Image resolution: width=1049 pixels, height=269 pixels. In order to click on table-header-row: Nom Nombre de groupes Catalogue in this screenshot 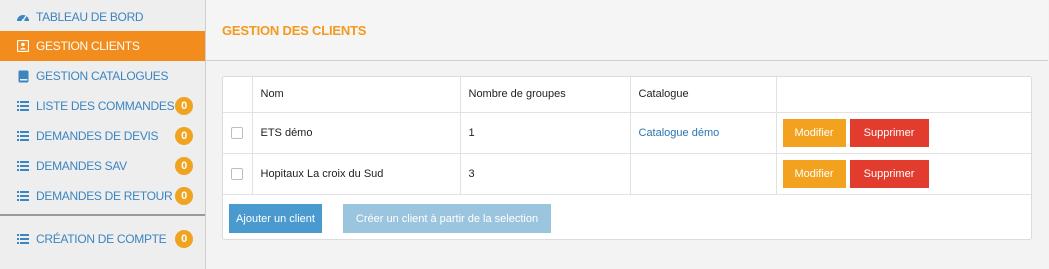, I will do `click(627, 95)`.